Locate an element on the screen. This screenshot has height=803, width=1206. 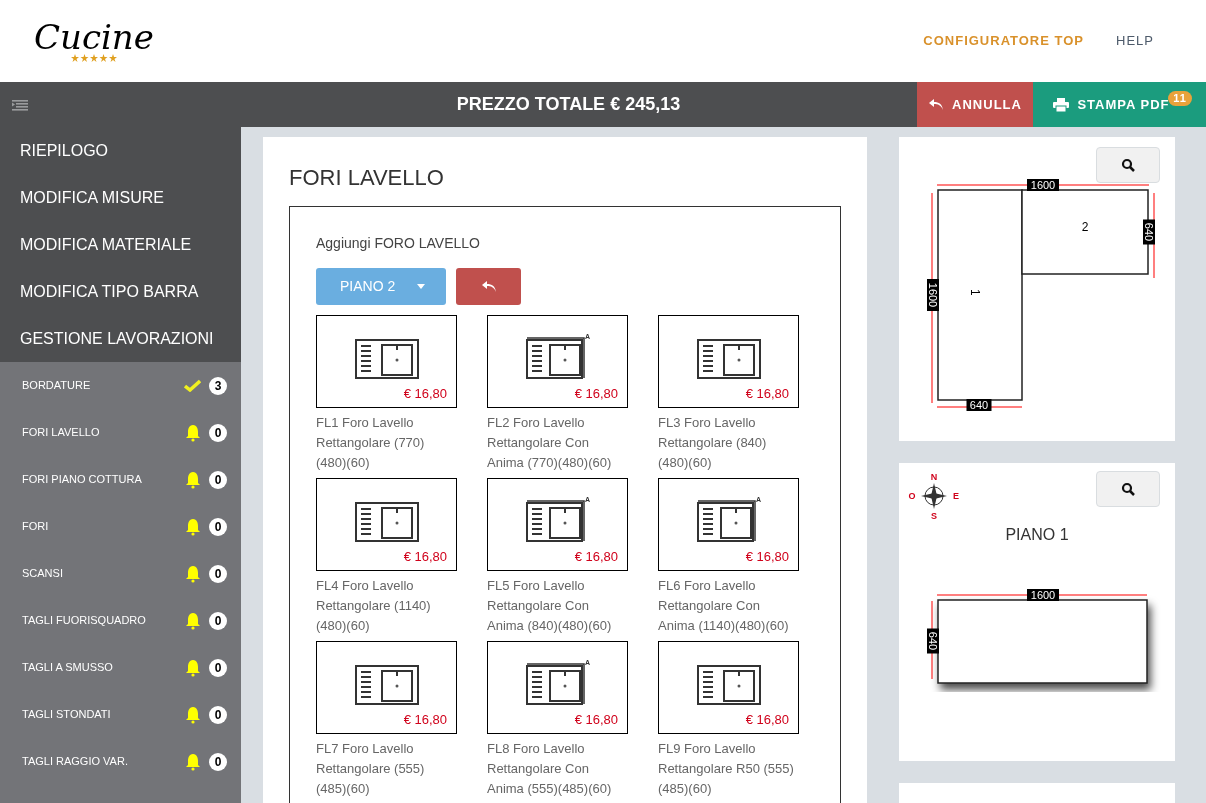
plan-title: PIANO 1 is located at coordinates (1037, 535).